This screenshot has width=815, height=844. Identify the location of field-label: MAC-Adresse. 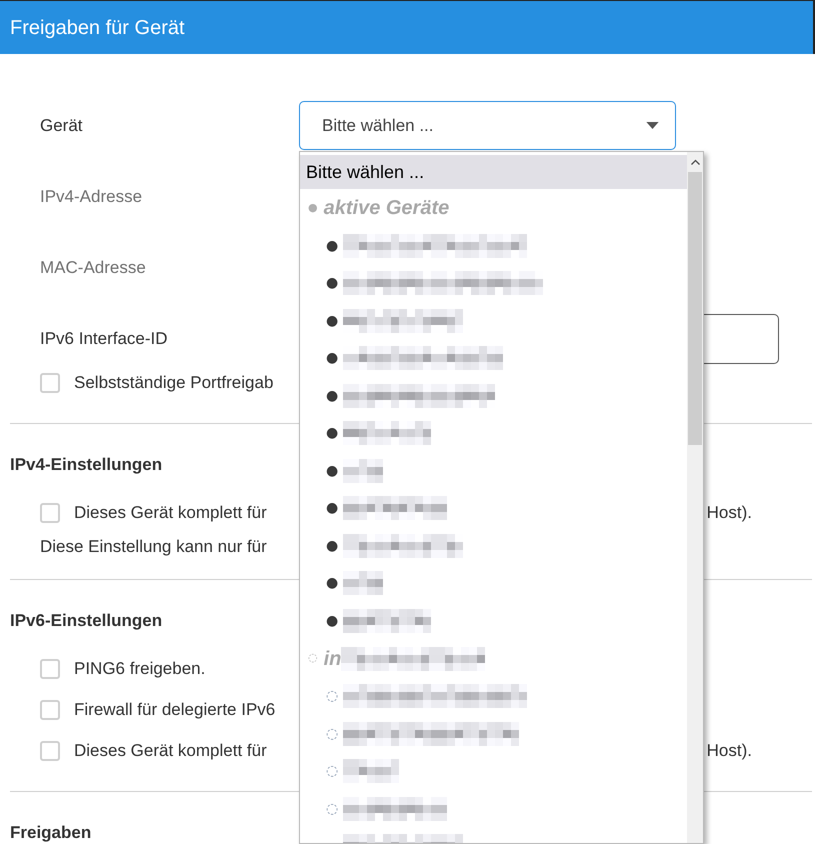
(93, 267).